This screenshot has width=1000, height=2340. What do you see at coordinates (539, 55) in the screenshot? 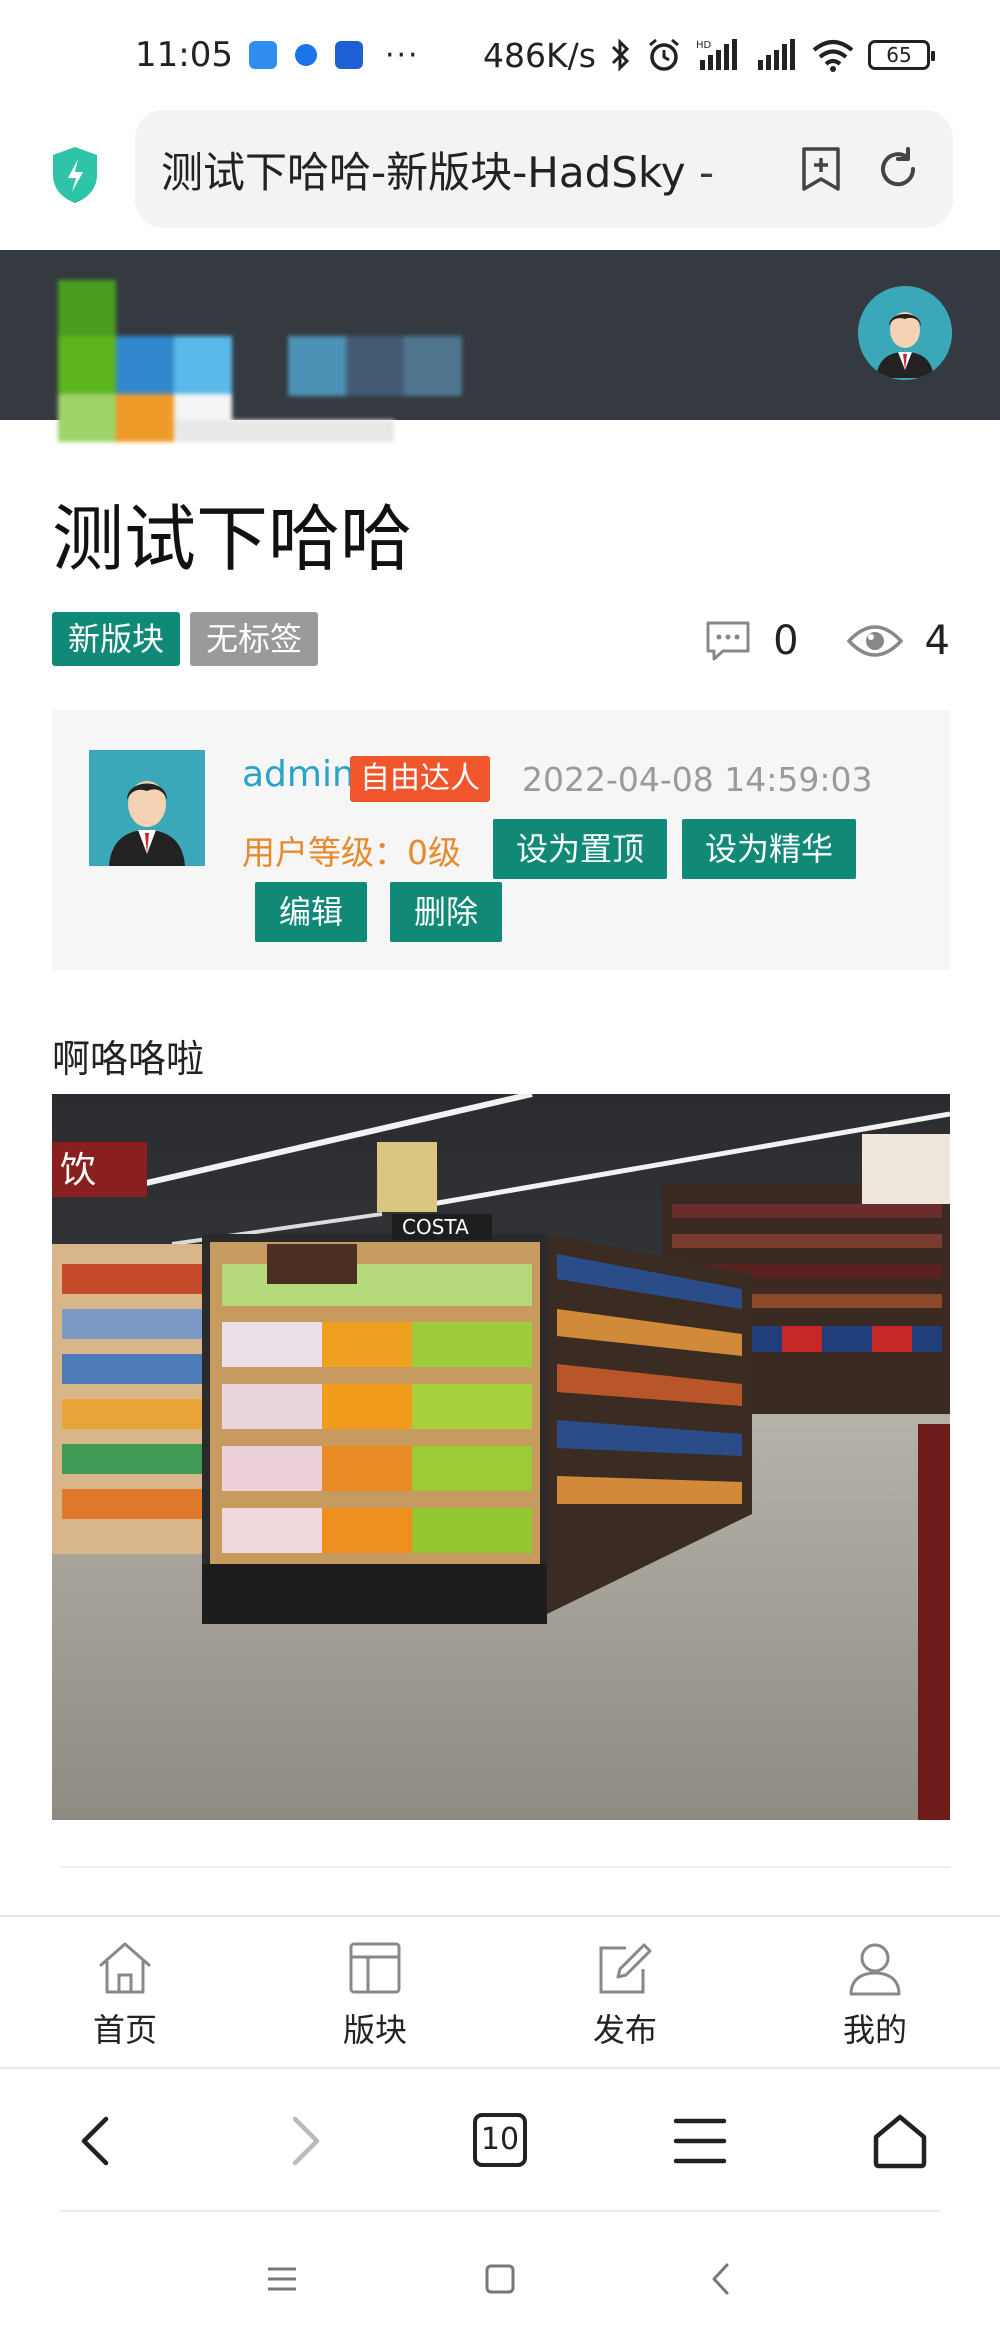
I see `net-speed: 486K/s` at bounding box center [539, 55].